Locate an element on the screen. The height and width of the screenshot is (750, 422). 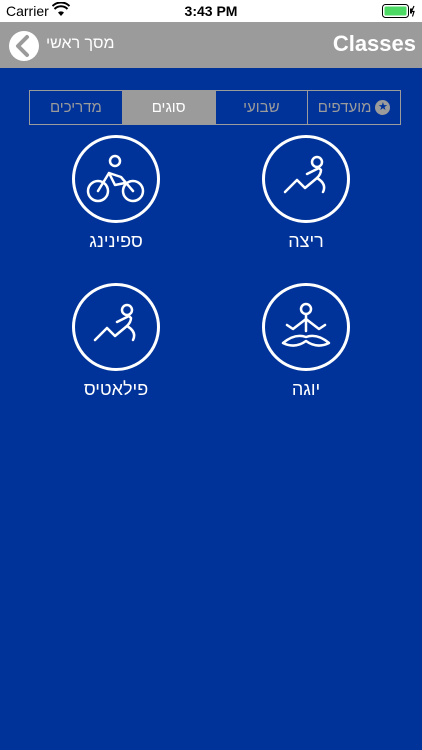
class-tile-pilates: פילאטיס is located at coordinates (116, 341).